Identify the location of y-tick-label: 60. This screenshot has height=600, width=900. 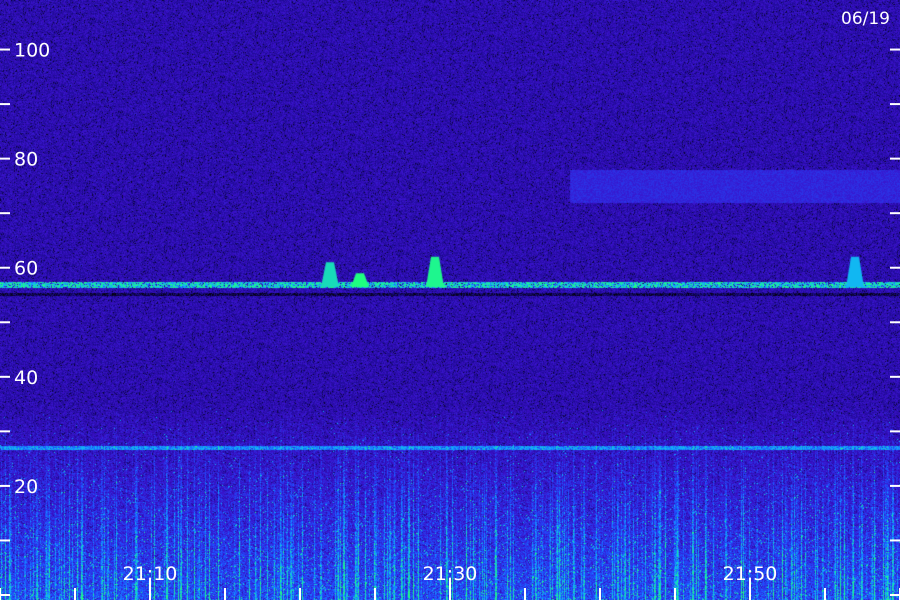
(26, 269).